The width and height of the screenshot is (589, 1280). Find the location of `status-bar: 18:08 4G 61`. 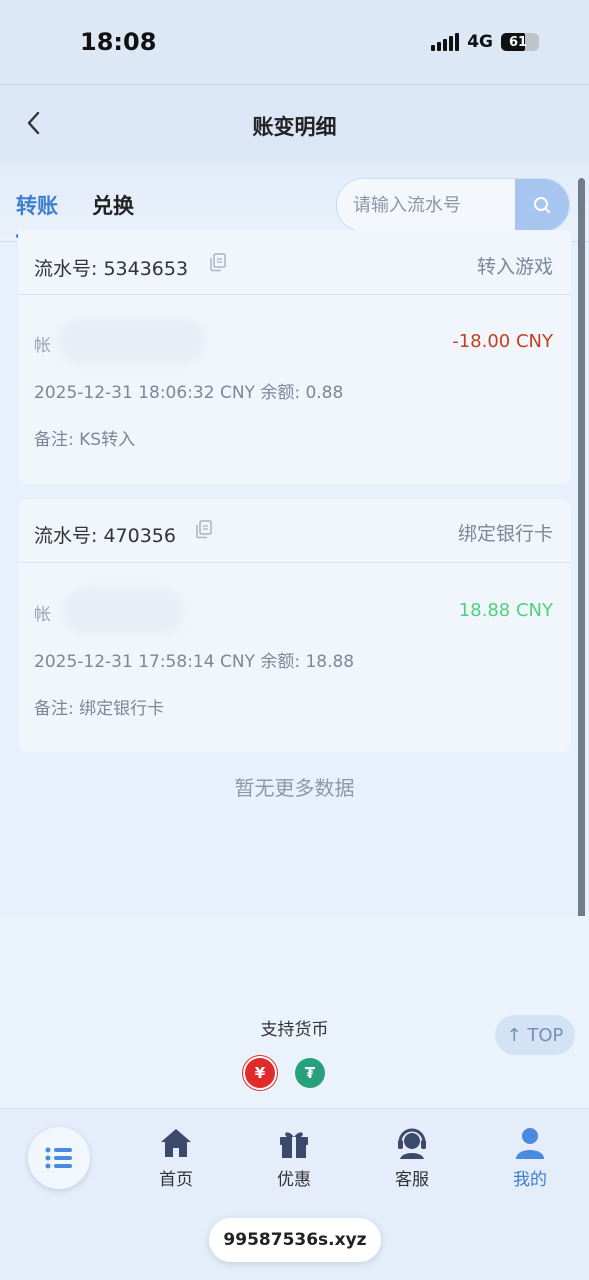

status-bar: 18:08 4G 61 is located at coordinates (294, 42).